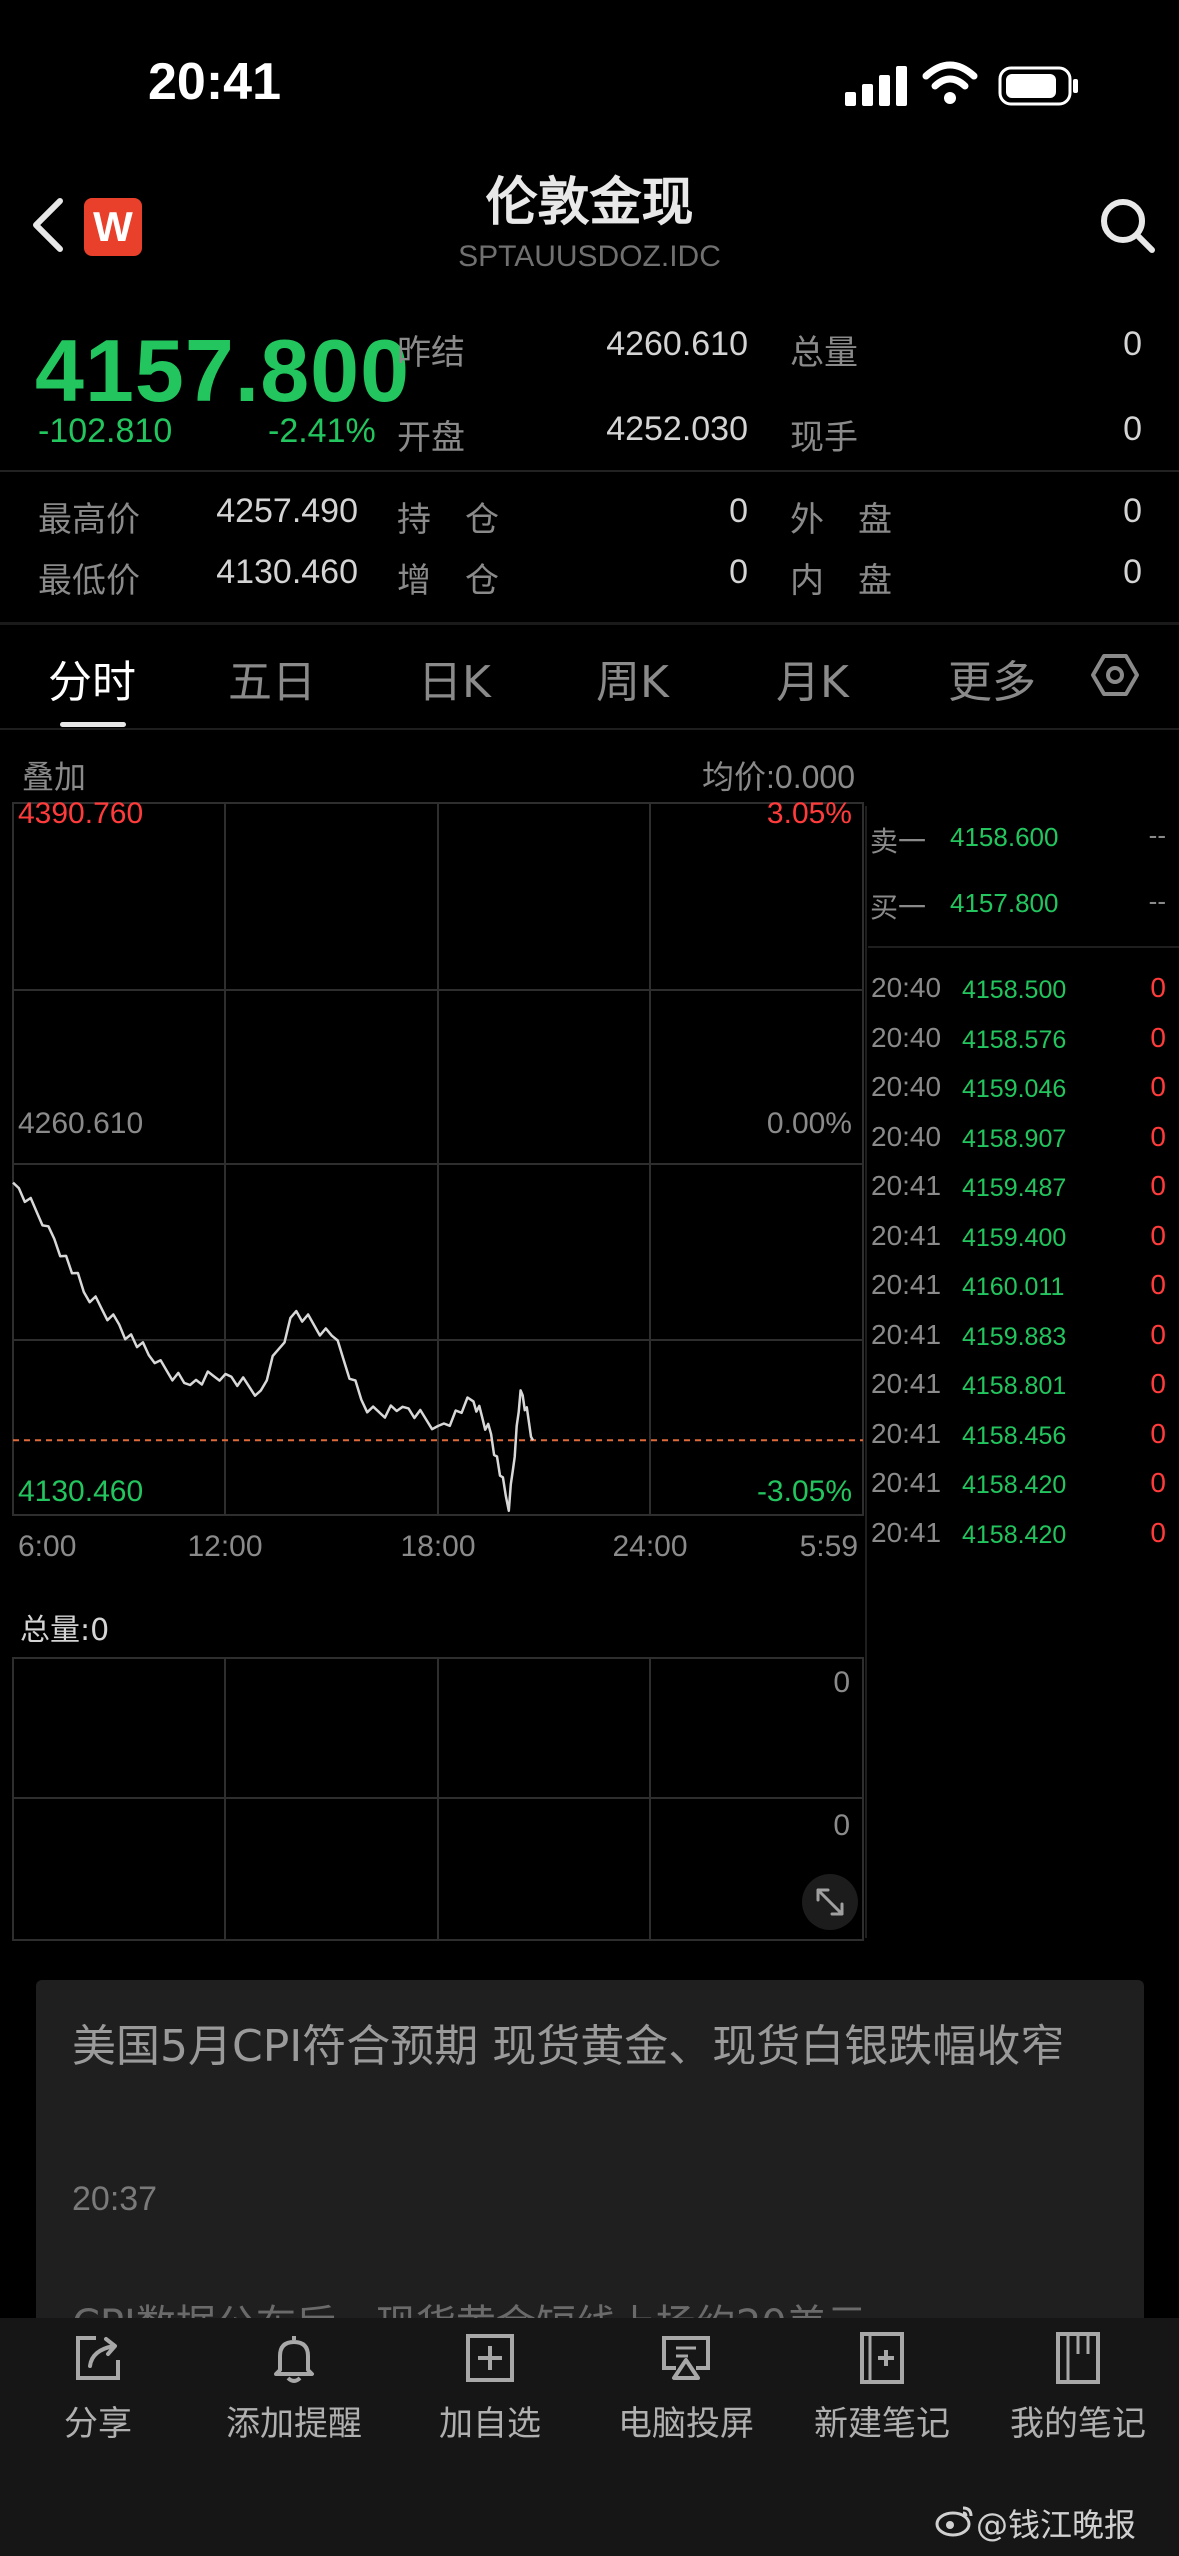 The image size is (1179, 2556). What do you see at coordinates (1128, 226) in the screenshot?
I see `search-icon` at bounding box center [1128, 226].